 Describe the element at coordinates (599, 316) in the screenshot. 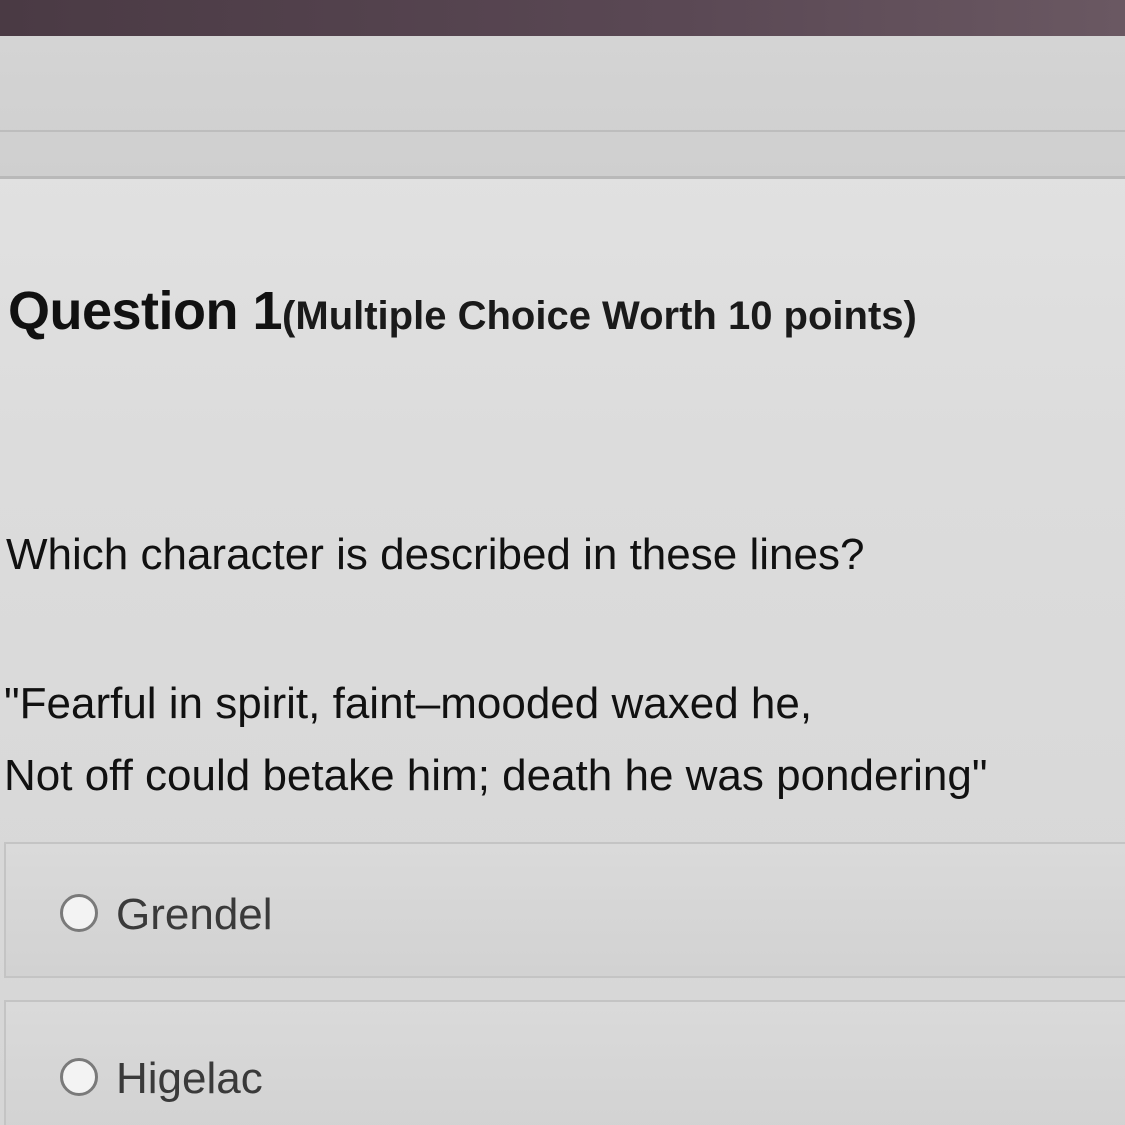

I see `question-meta: (Multiple Choice Worth 10 points)` at that location.